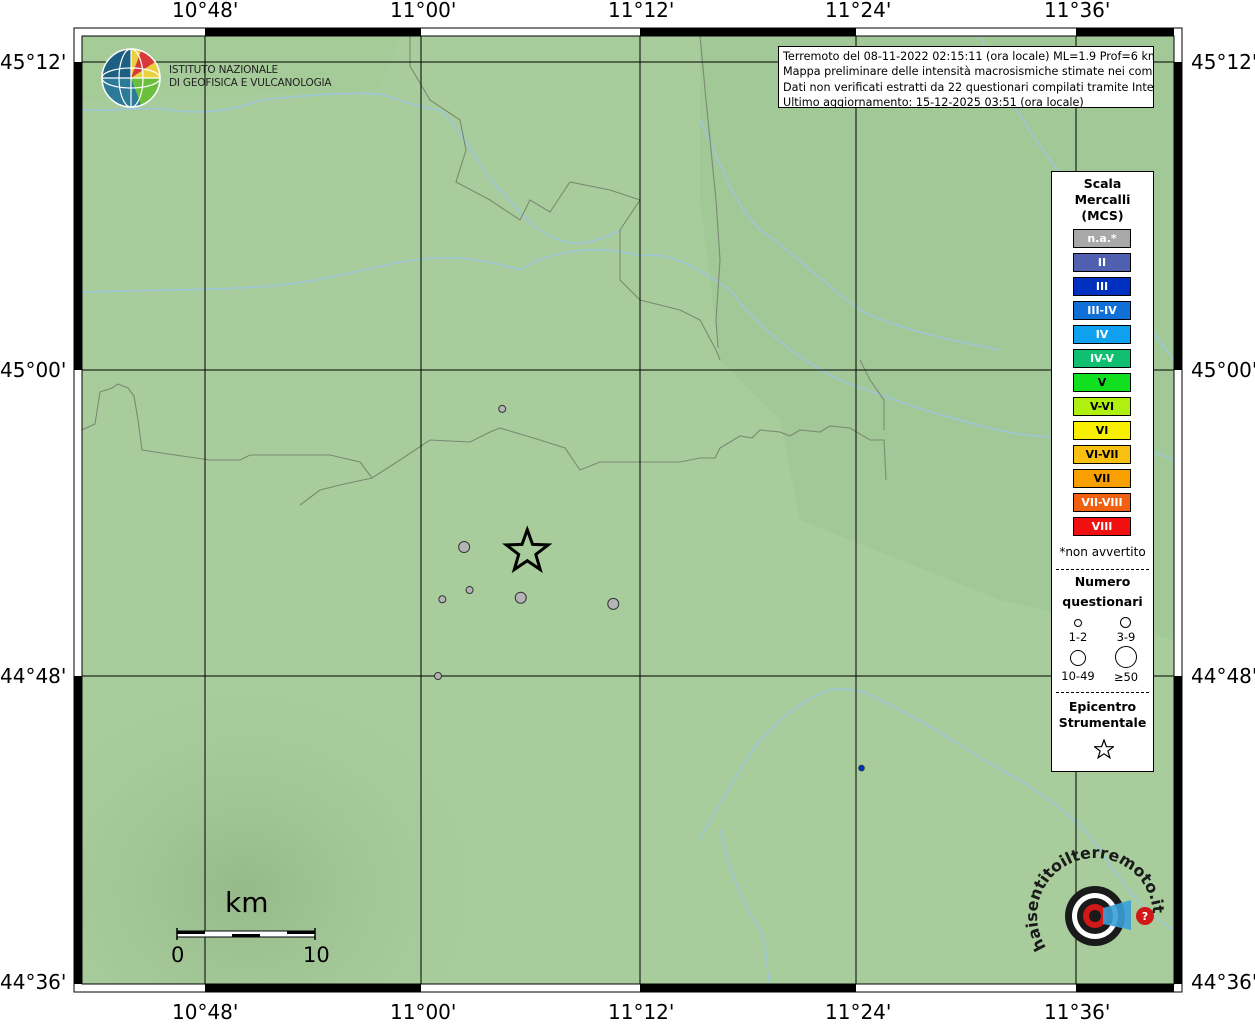  What do you see at coordinates (1102, 478) in the screenshot?
I see `scale-item-vii: VII` at bounding box center [1102, 478].